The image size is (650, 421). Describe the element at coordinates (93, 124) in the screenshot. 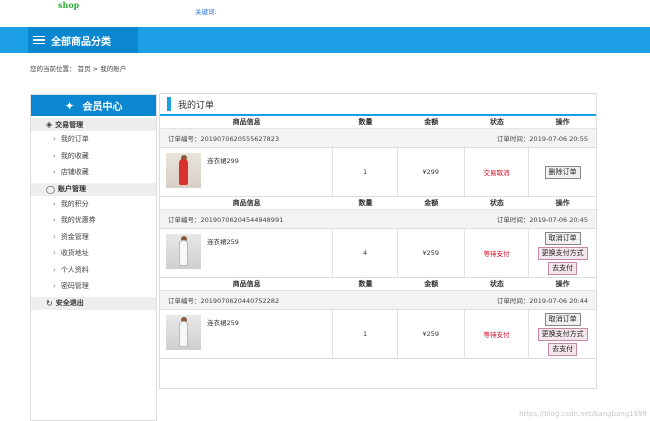

I see `sidebar-group-trade: ◈ 交易管理` at that location.